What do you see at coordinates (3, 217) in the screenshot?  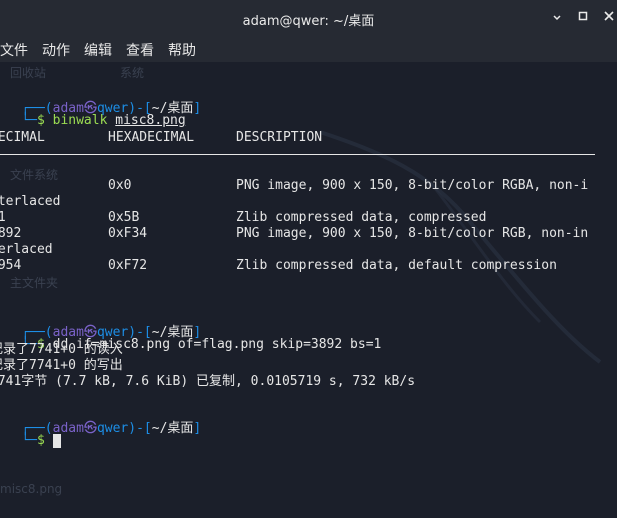 I see `row-1-decimal: 91` at bounding box center [3, 217].